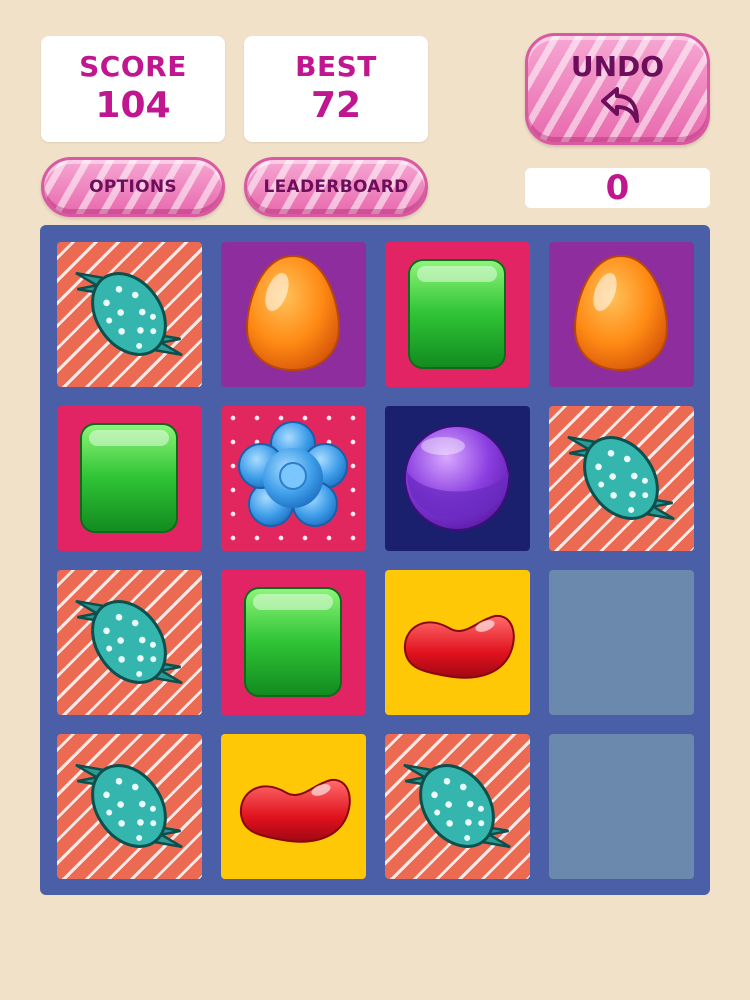 The width and height of the screenshot is (750, 1000). I want to click on score-label: SCORE, so click(133, 66).